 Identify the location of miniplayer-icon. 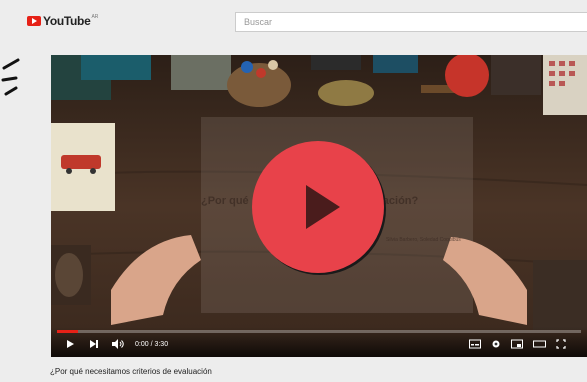
(517, 344).